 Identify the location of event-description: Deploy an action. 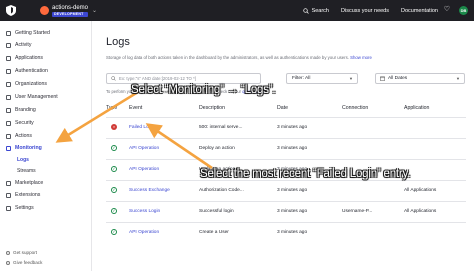
(217, 148).